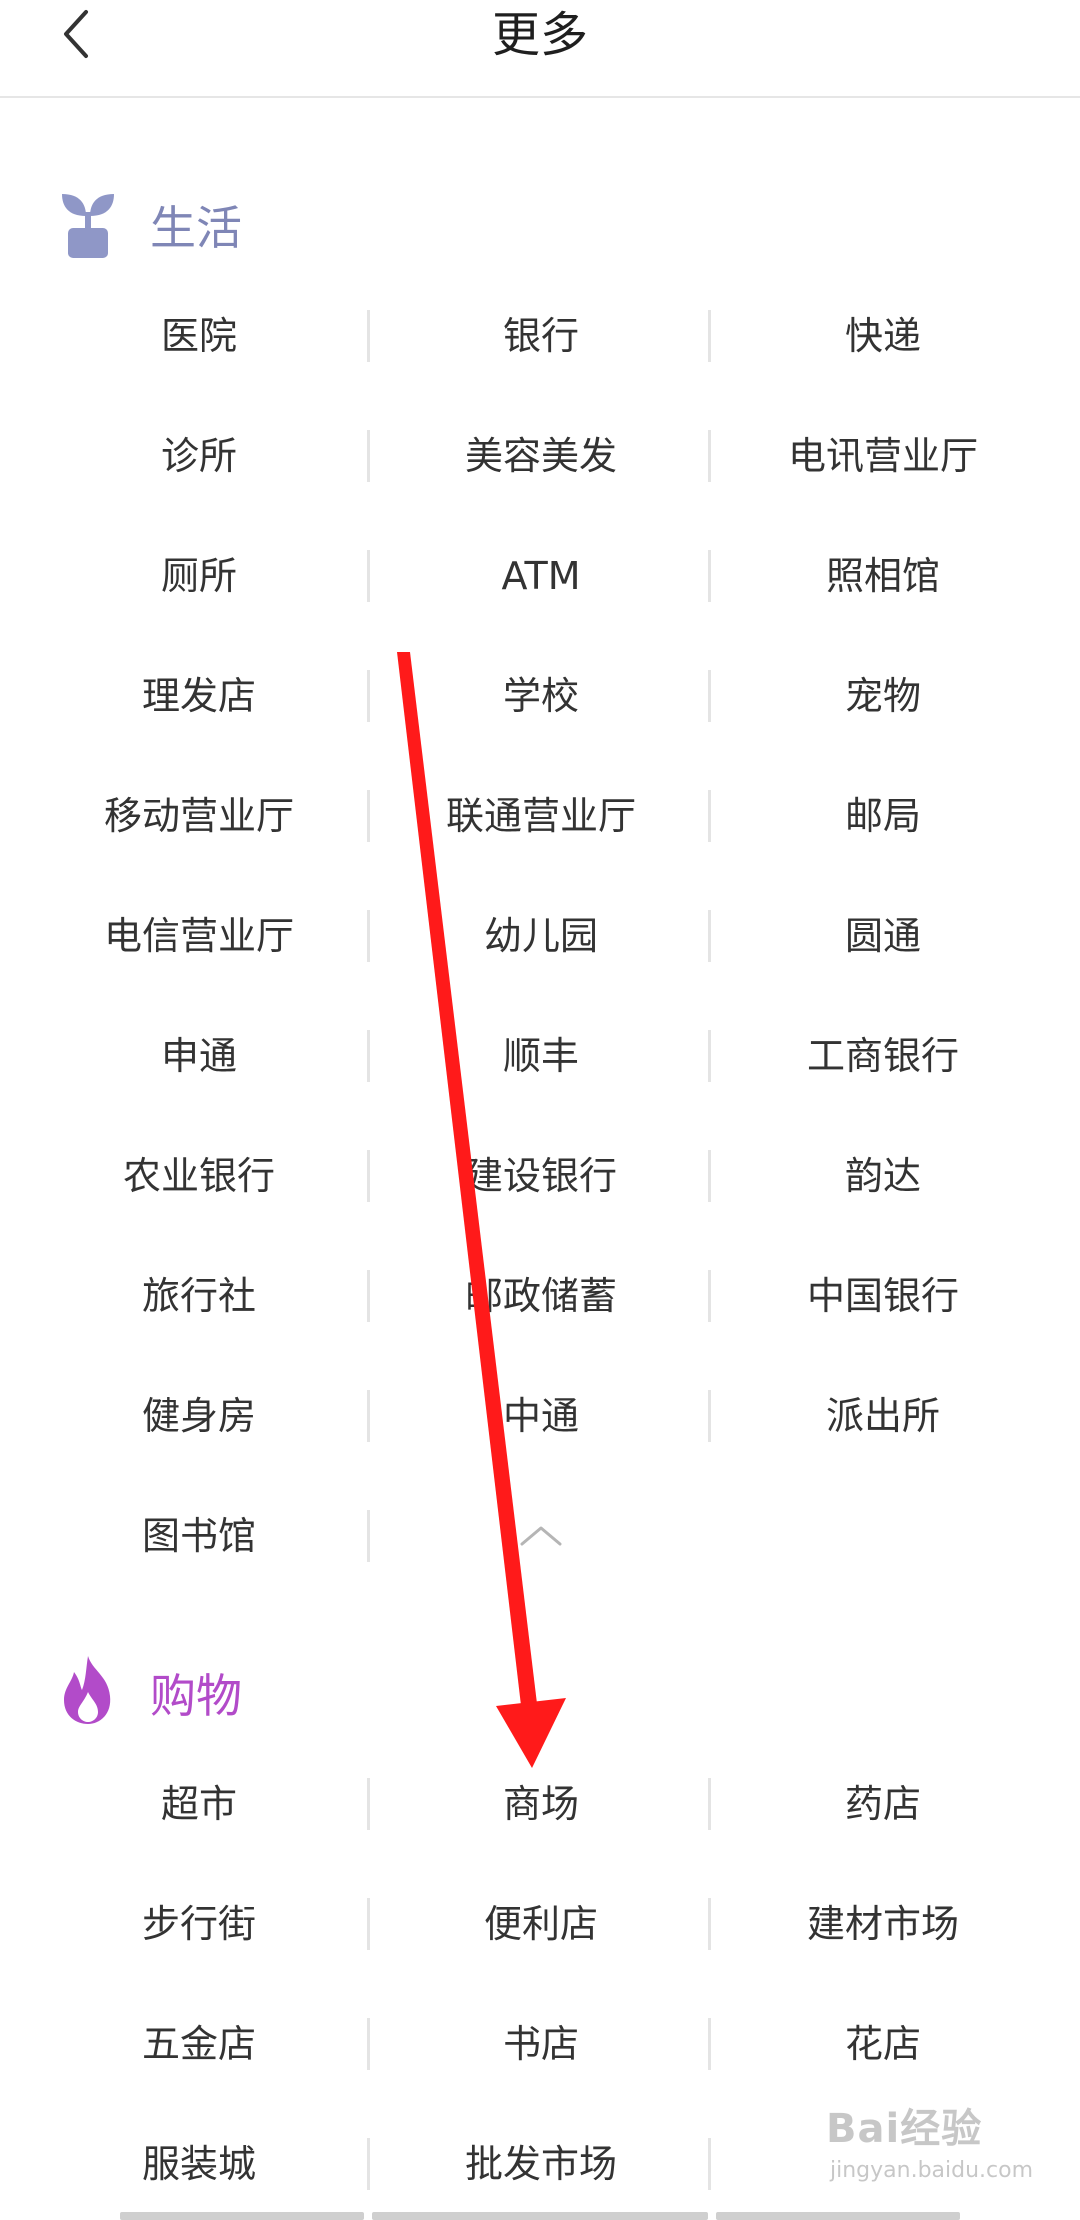 This screenshot has width=1080, height=2220. I want to click on category-item: 诊所, so click(199, 456).